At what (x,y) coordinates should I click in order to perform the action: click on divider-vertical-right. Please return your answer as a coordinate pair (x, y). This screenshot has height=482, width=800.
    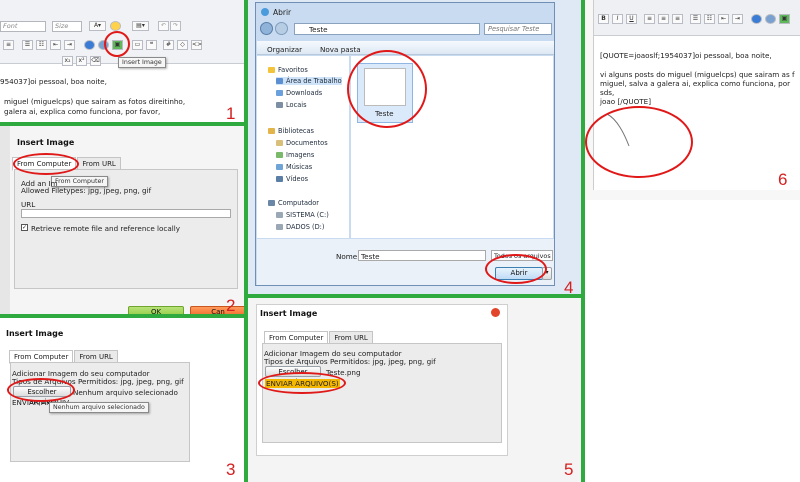
    Looking at the image, I should click on (583, 241).